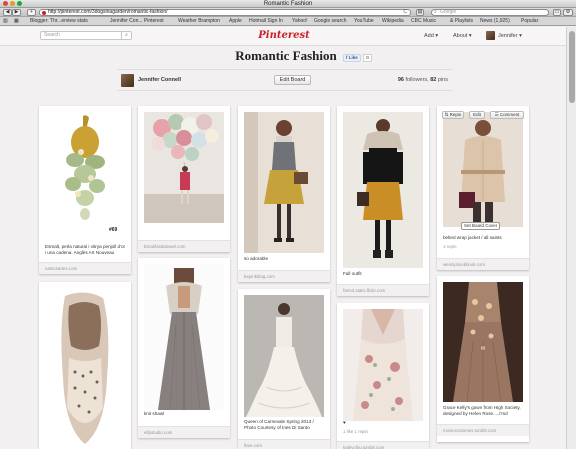 The height and width of the screenshot is (449, 576). What do you see at coordinates (383, 290) in the screenshot?
I see `pin-source: farm3.static.flickr.com` at bounding box center [383, 290].